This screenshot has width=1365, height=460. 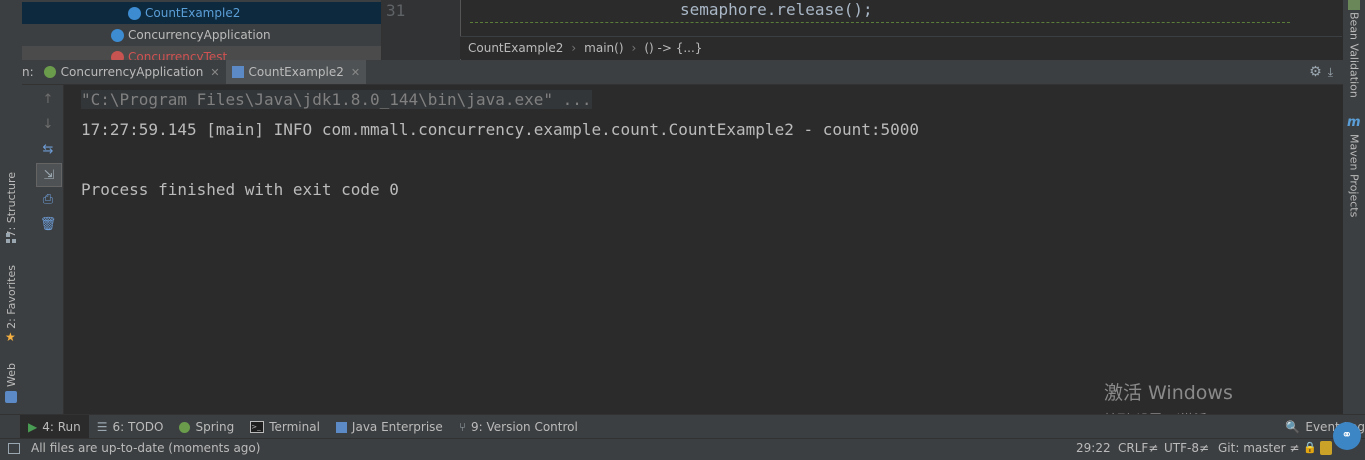 What do you see at coordinates (11, 238) in the screenshot?
I see `structure-icon` at bounding box center [11, 238].